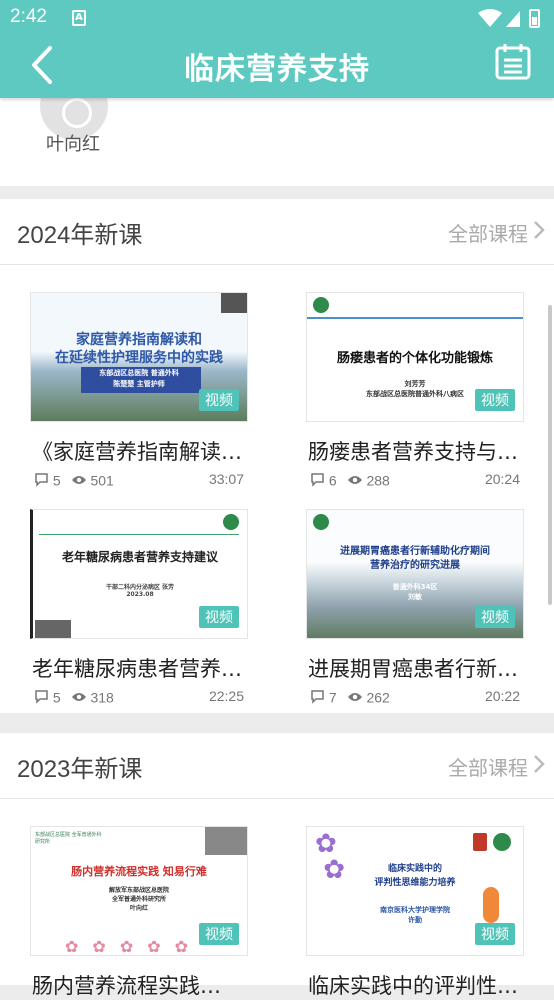 This screenshot has height=1000, width=554. I want to click on slide-subtitle: 普通外科34区, so click(415, 587).